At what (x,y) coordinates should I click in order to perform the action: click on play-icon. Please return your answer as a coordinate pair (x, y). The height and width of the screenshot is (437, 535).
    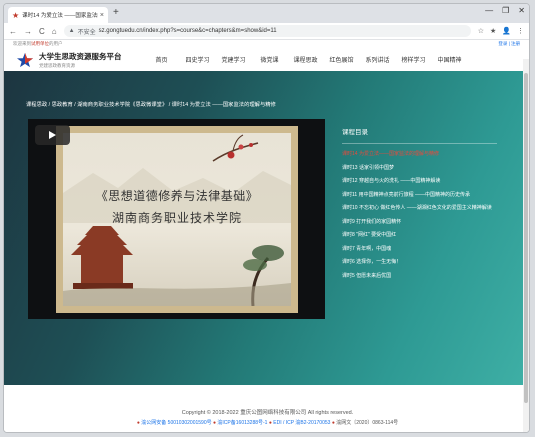
    Looking at the image, I should click on (52, 135).